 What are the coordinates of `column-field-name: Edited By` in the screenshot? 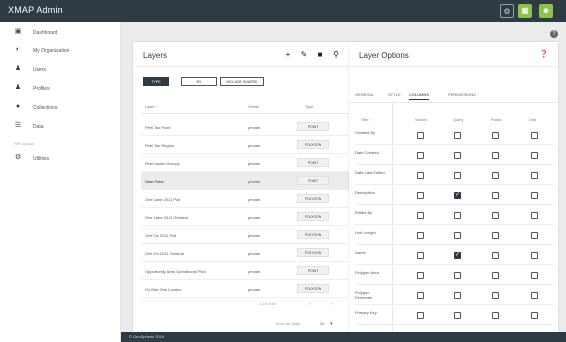 It's located at (364, 212).